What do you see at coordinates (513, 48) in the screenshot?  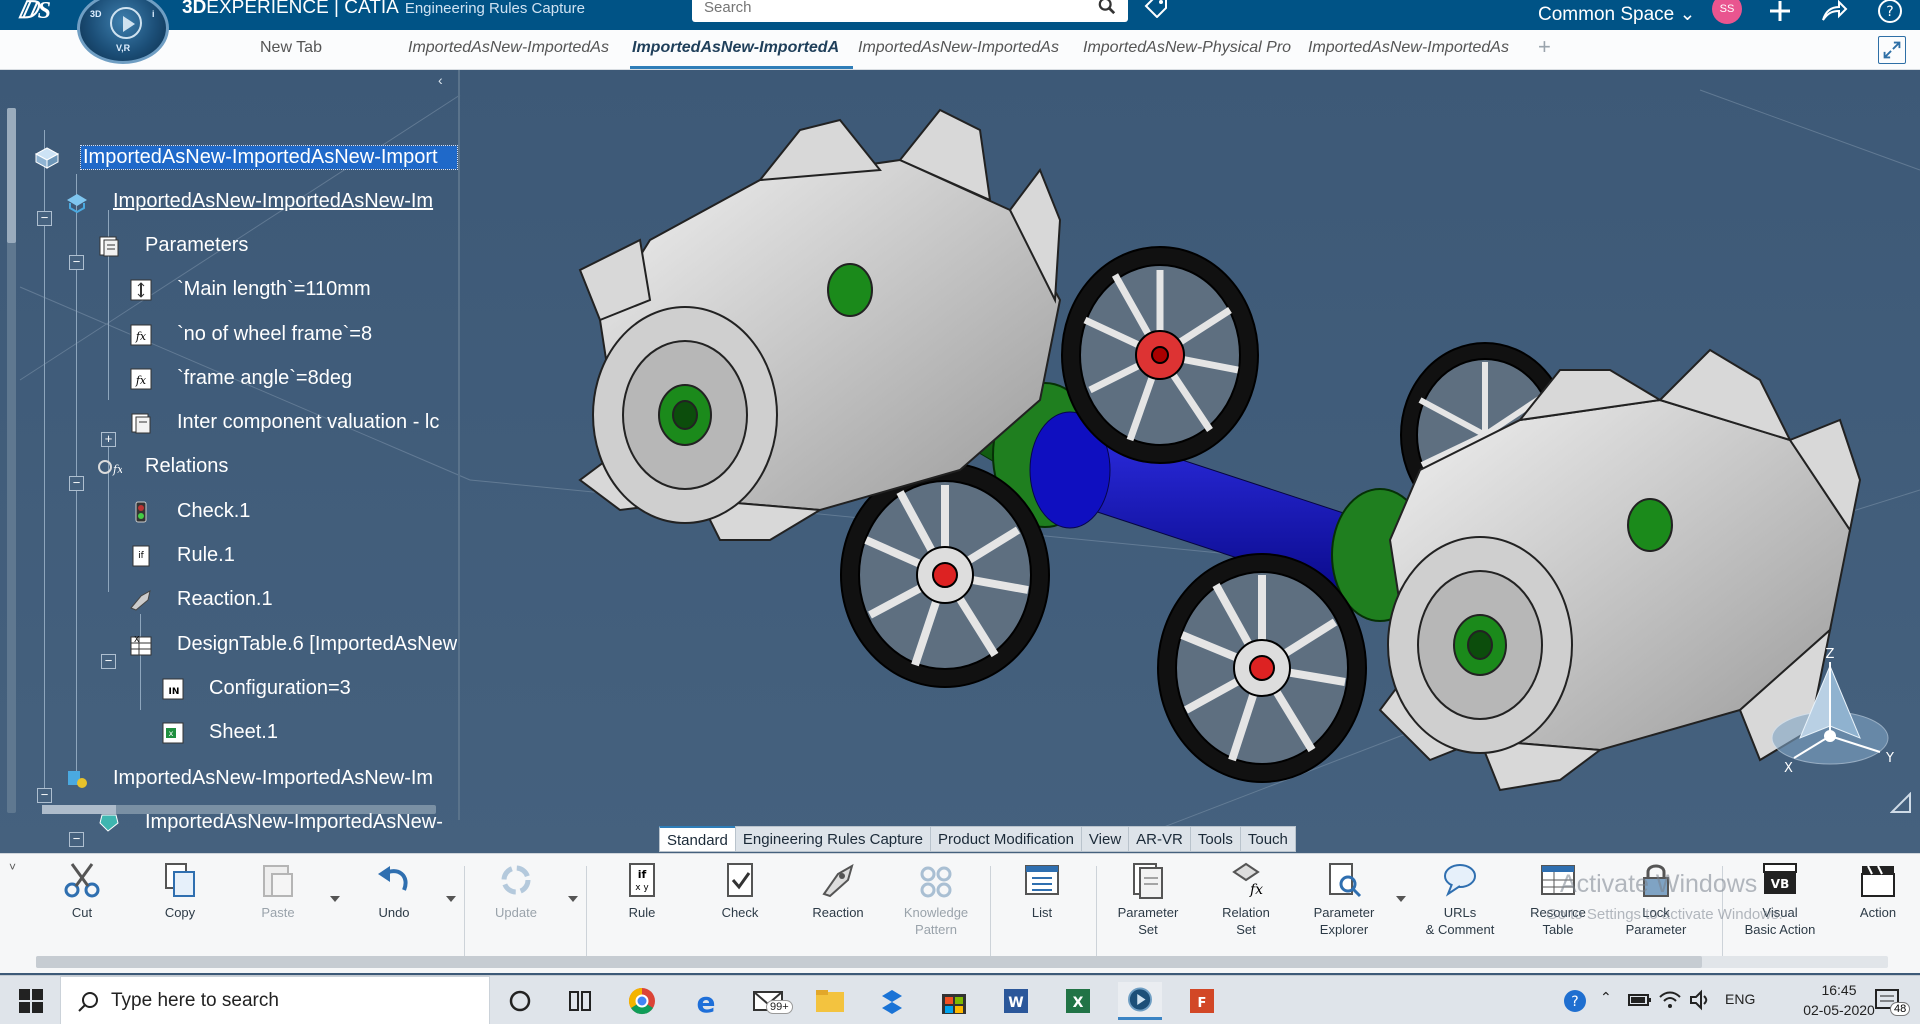 I see `tab-document-1: ImportedAsNew-ImportedAs` at bounding box center [513, 48].